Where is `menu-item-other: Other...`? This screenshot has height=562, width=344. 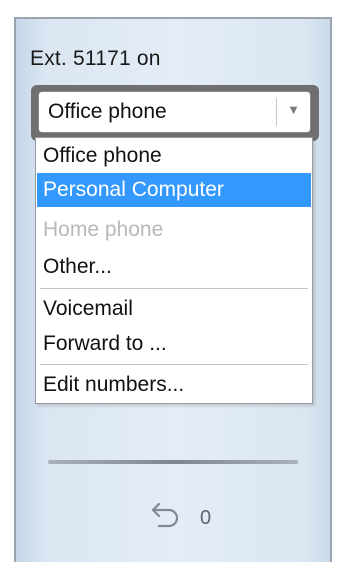 menu-item-other: Other... is located at coordinates (174, 267).